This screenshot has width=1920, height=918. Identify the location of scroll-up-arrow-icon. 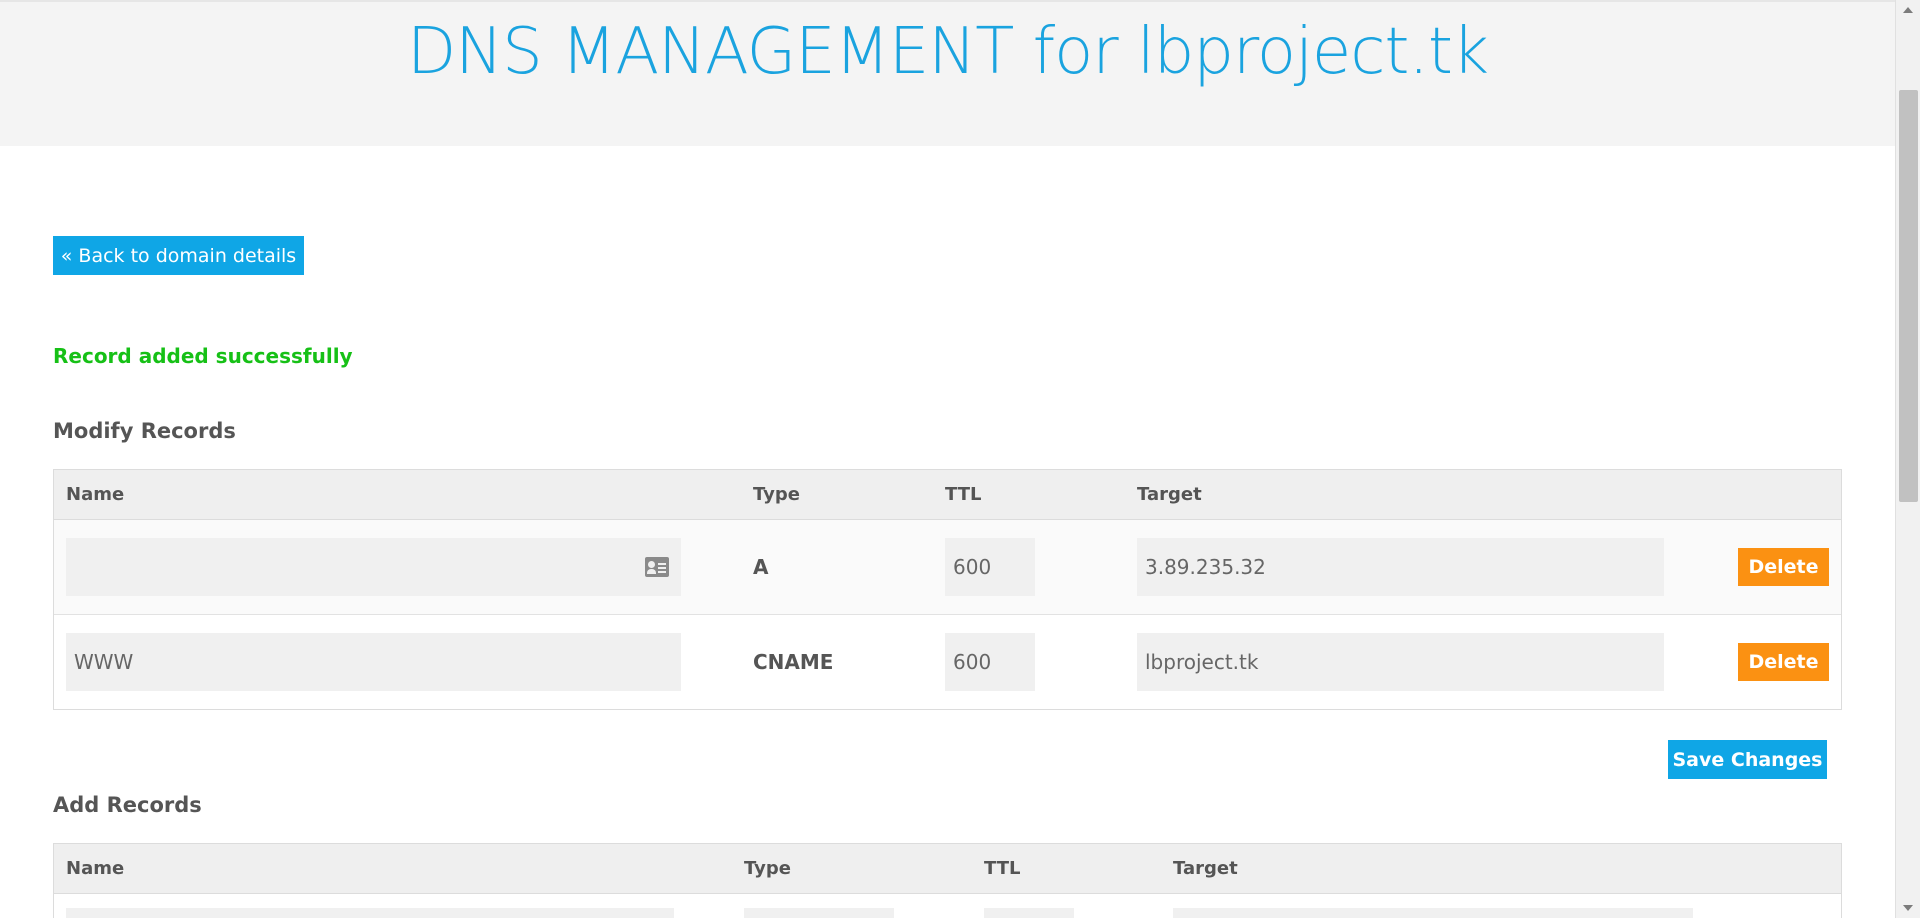
(1908, 10).